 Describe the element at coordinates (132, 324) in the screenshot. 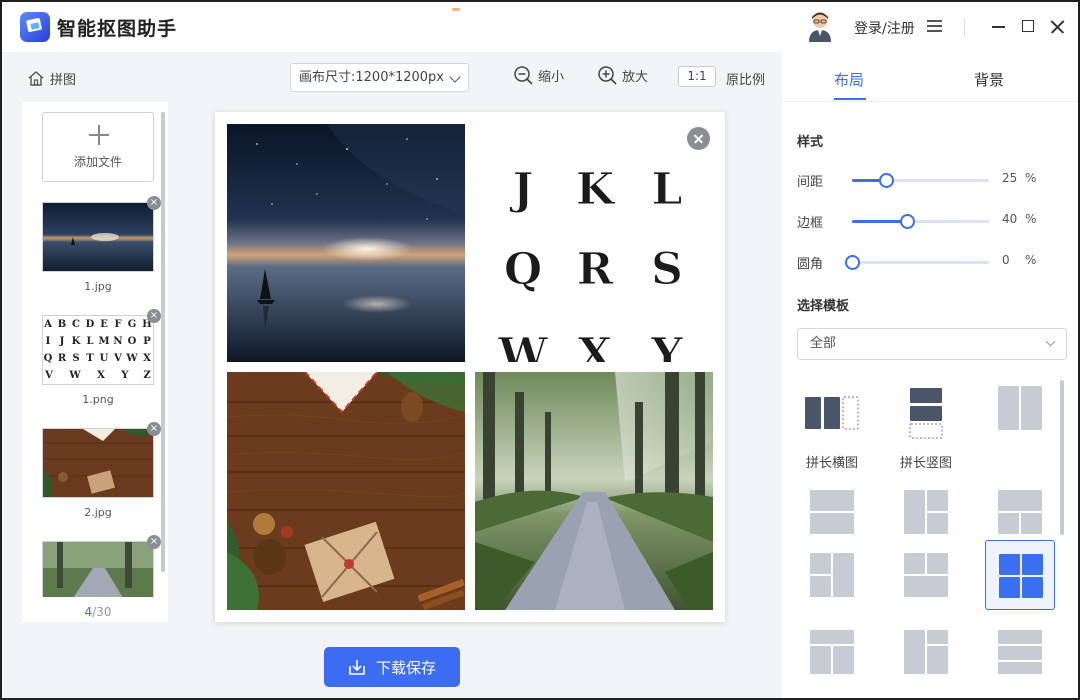

I see `thumb-letter-glyph: G` at that location.